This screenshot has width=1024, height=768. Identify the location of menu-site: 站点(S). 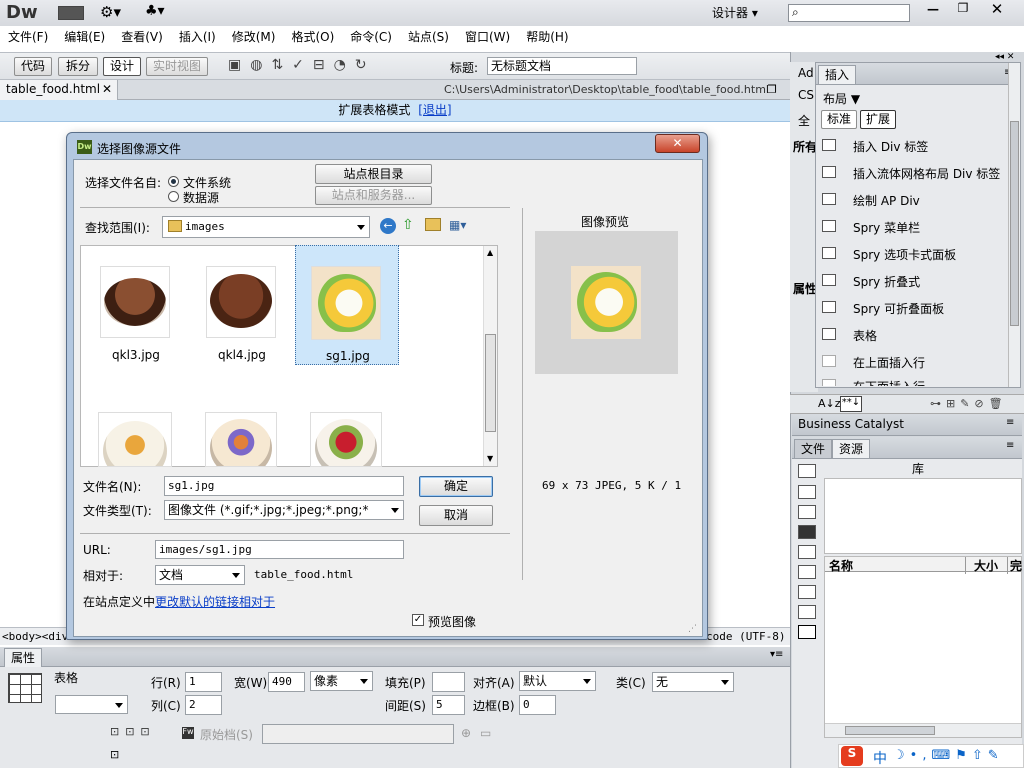
(428, 37).